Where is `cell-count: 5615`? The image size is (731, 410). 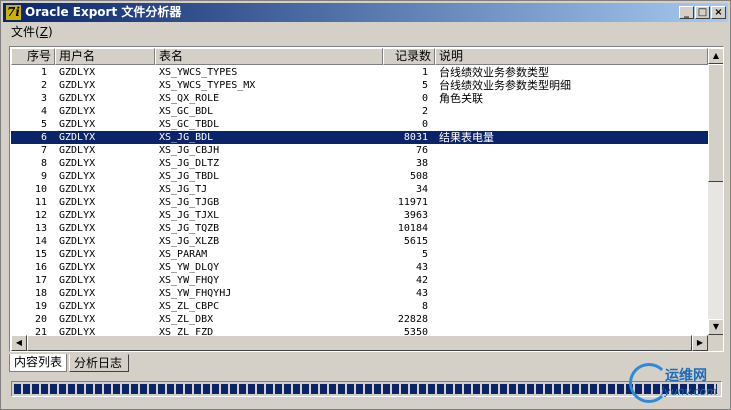 cell-count: 5615 is located at coordinates (415, 241).